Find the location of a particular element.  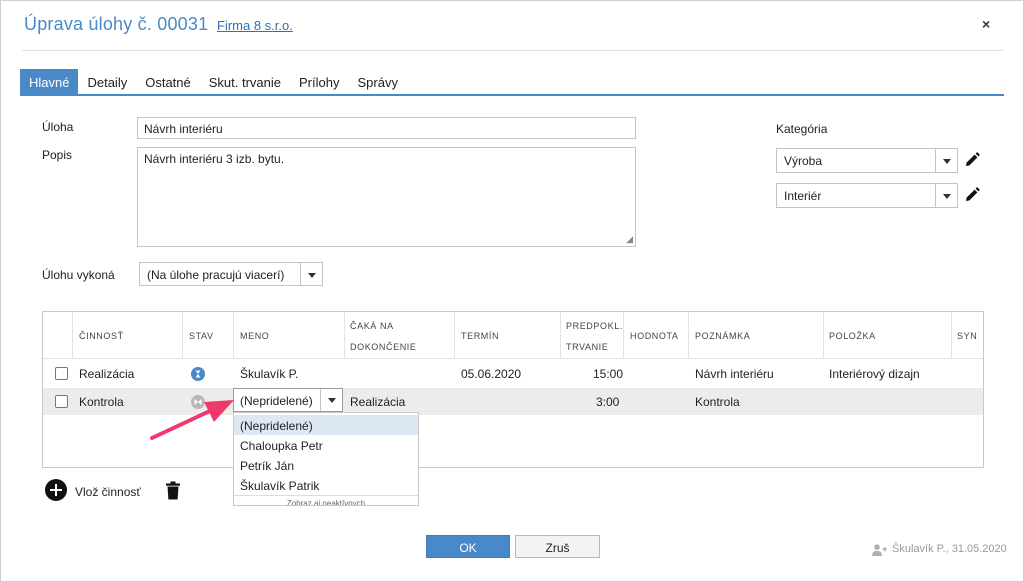

row-name: Škulavík P. is located at coordinates (269, 374).